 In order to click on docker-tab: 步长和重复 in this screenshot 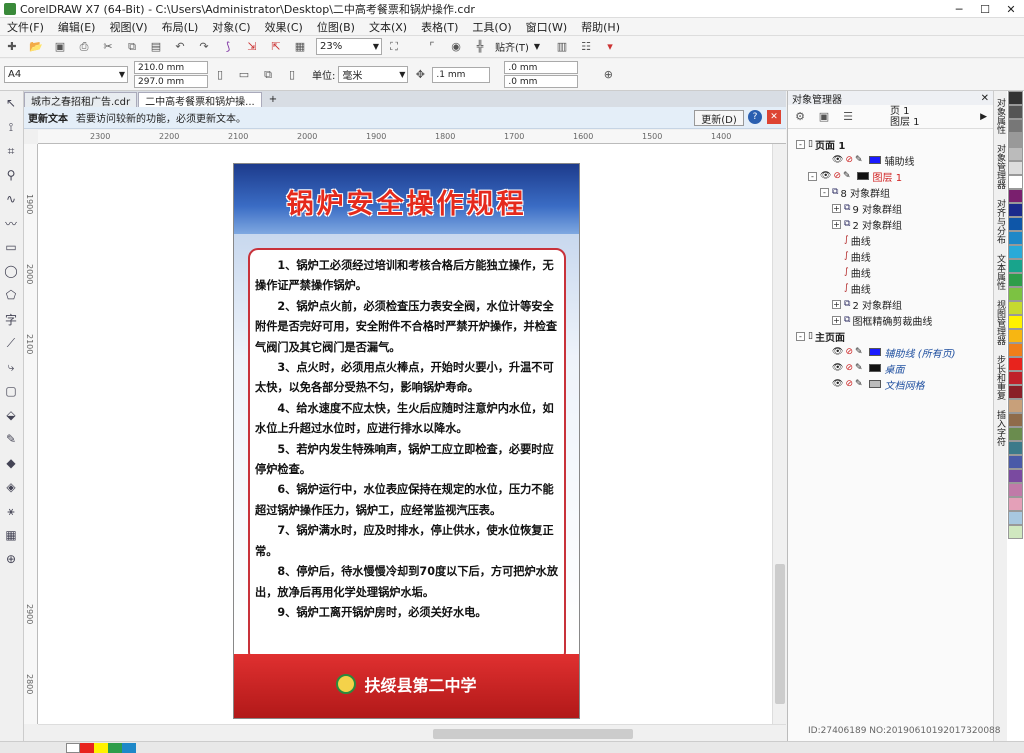, I will do `click(1000, 377)`.